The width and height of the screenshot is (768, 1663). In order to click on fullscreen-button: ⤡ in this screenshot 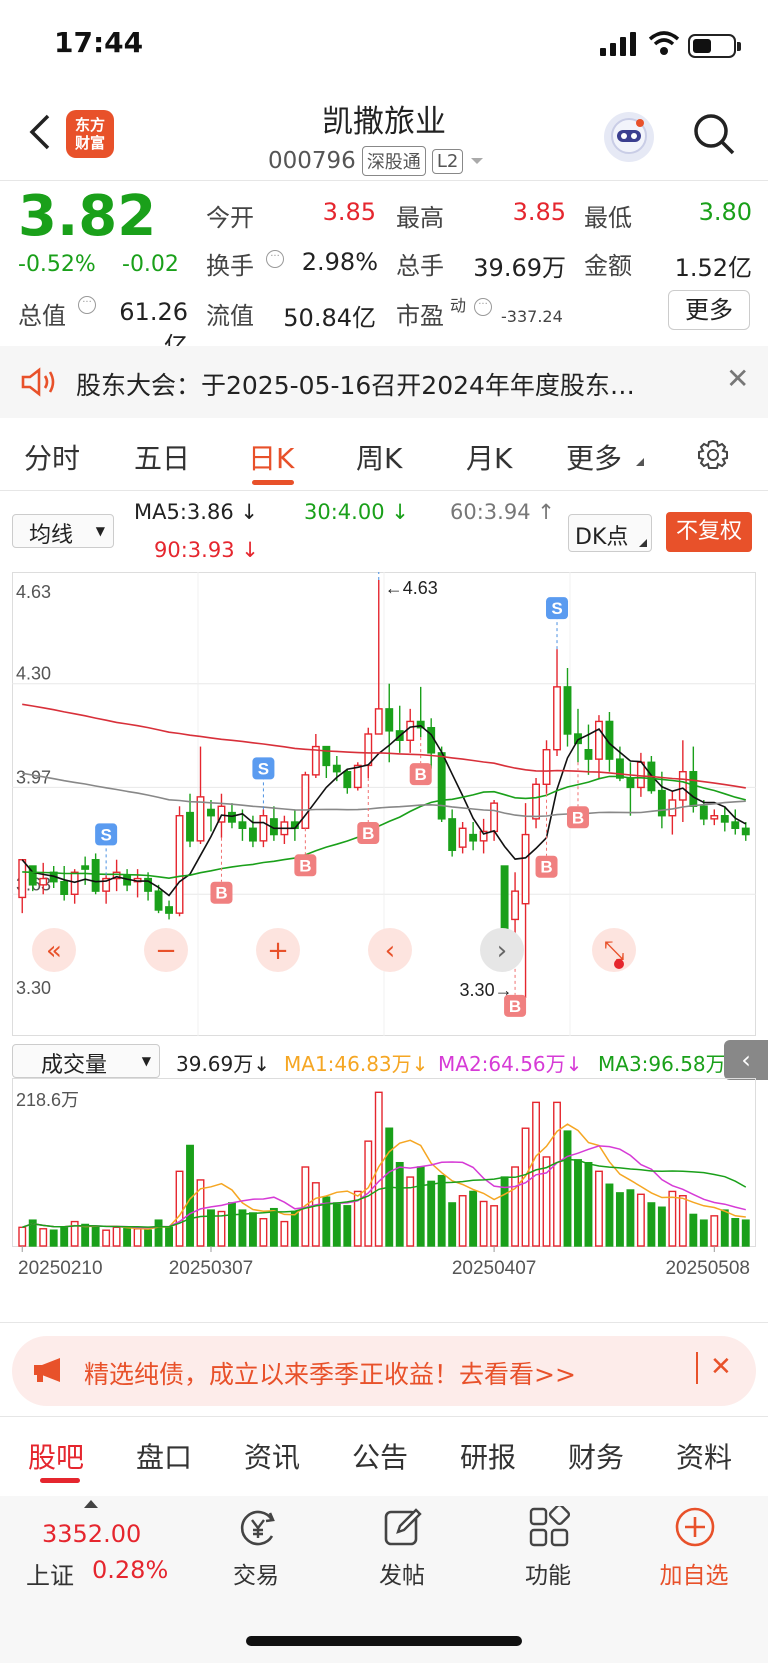, I will do `click(614, 950)`.